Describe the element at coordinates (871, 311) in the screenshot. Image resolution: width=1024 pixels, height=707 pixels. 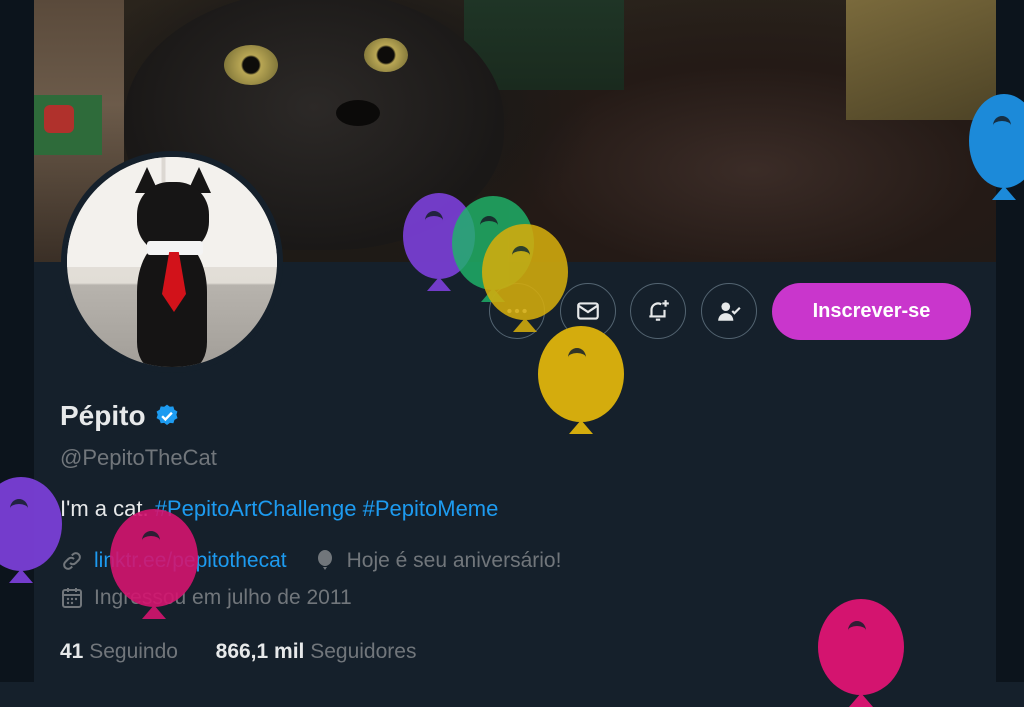
I see `subscribe-button: Inscrever-se` at that location.